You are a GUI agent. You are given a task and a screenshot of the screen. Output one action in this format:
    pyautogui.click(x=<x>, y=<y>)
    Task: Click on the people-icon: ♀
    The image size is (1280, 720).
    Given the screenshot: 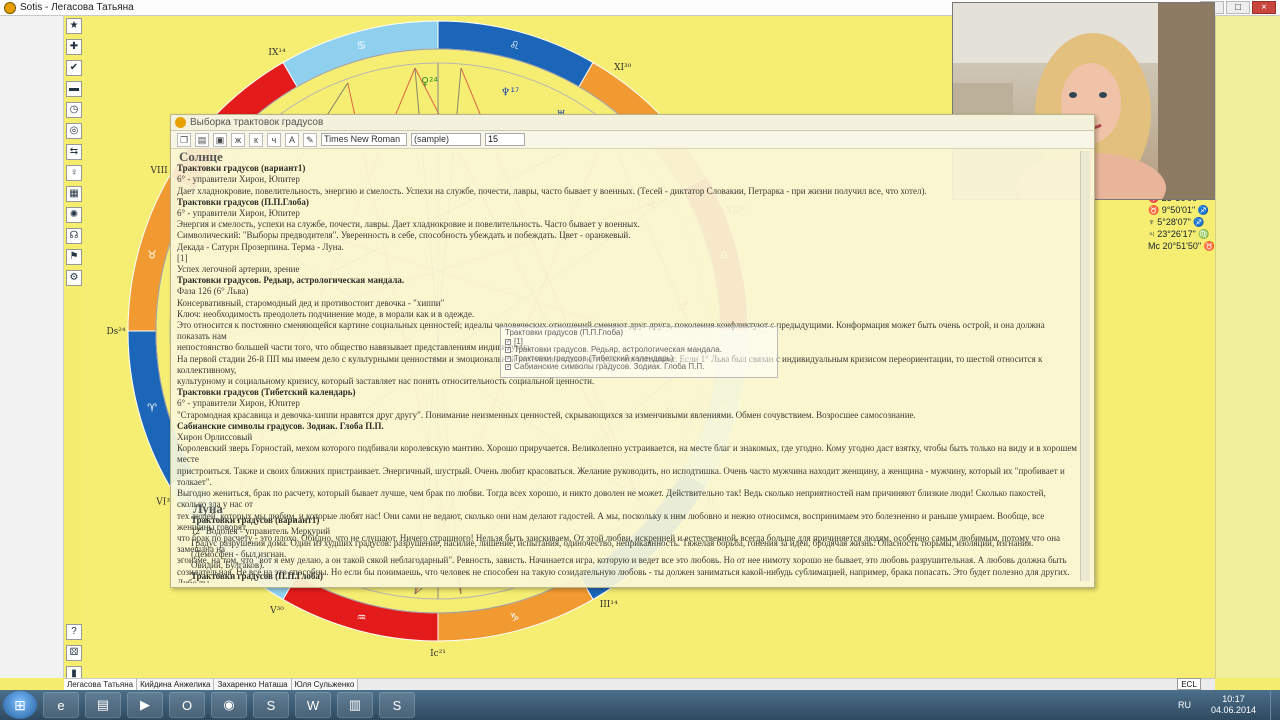 What is the action you would take?
    pyautogui.click(x=74, y=173)
    